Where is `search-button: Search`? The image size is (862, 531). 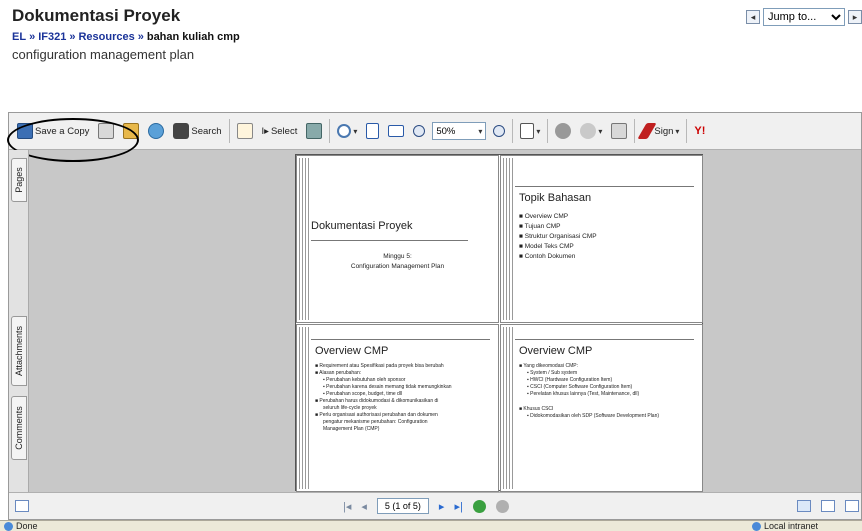 search-button: Search is located at coordinates (197, 131).